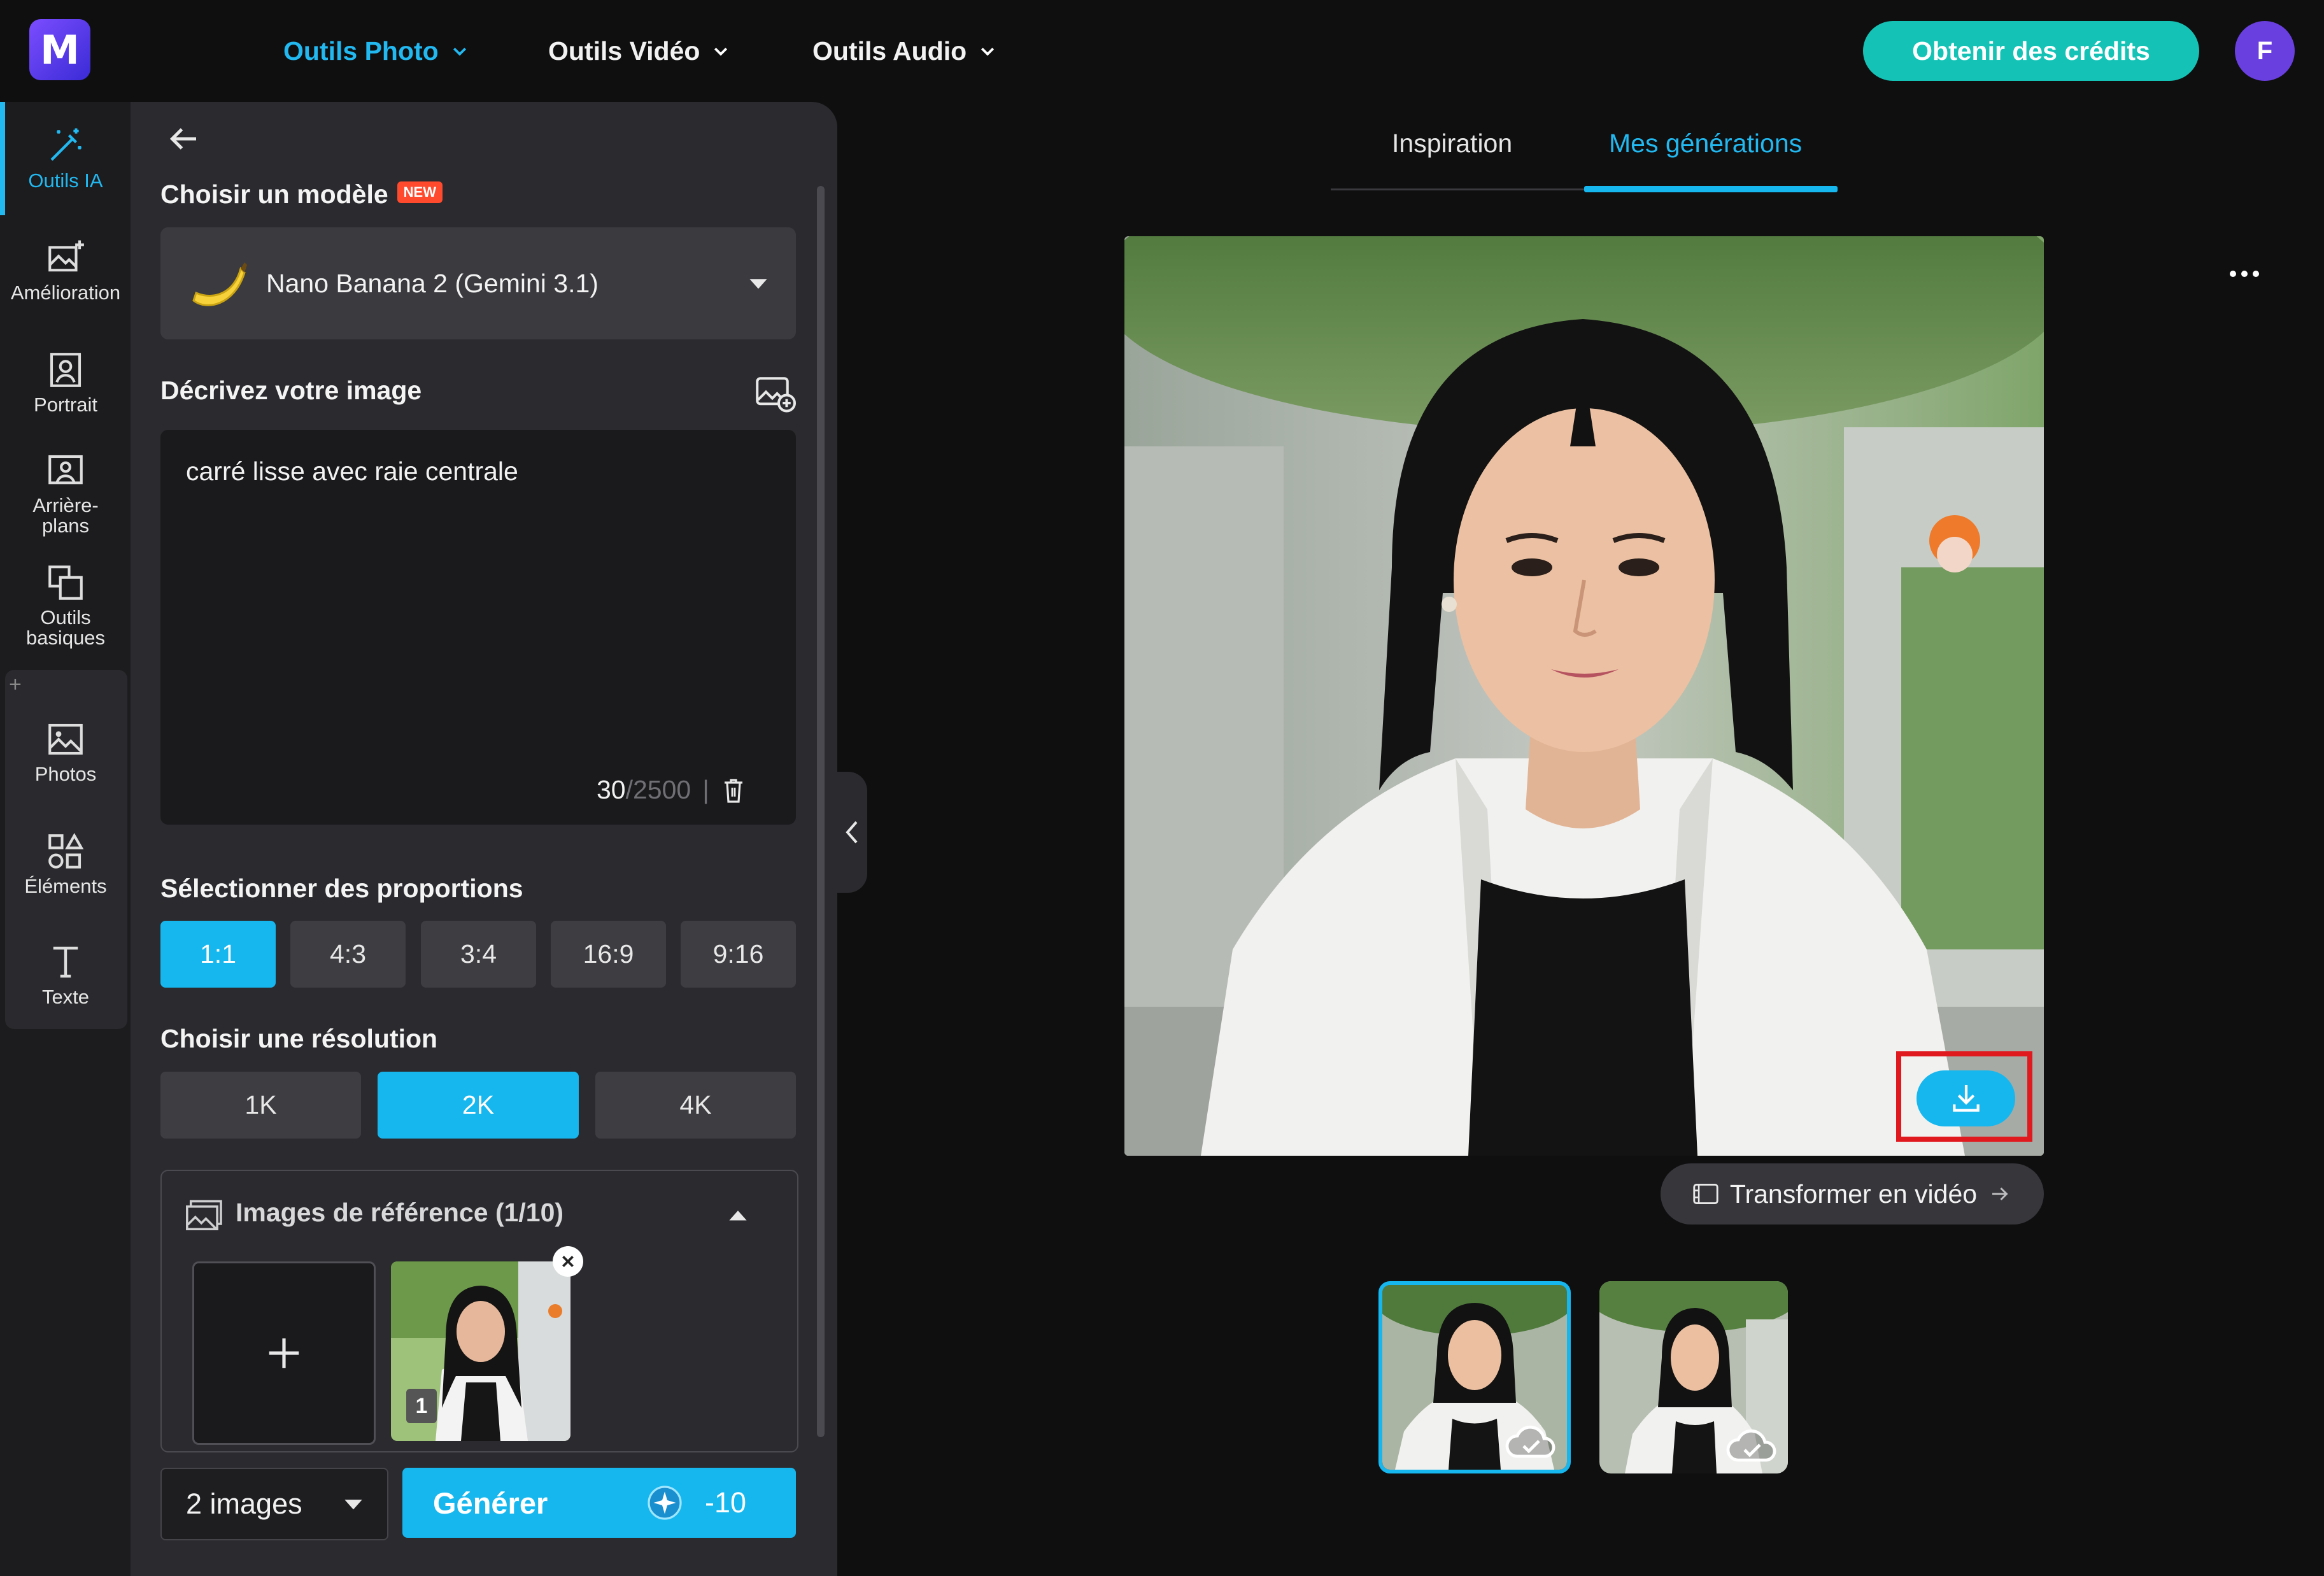  Describe the element at coordinates (733, 790) in the screenshot. I see `trash-icon` at that location.